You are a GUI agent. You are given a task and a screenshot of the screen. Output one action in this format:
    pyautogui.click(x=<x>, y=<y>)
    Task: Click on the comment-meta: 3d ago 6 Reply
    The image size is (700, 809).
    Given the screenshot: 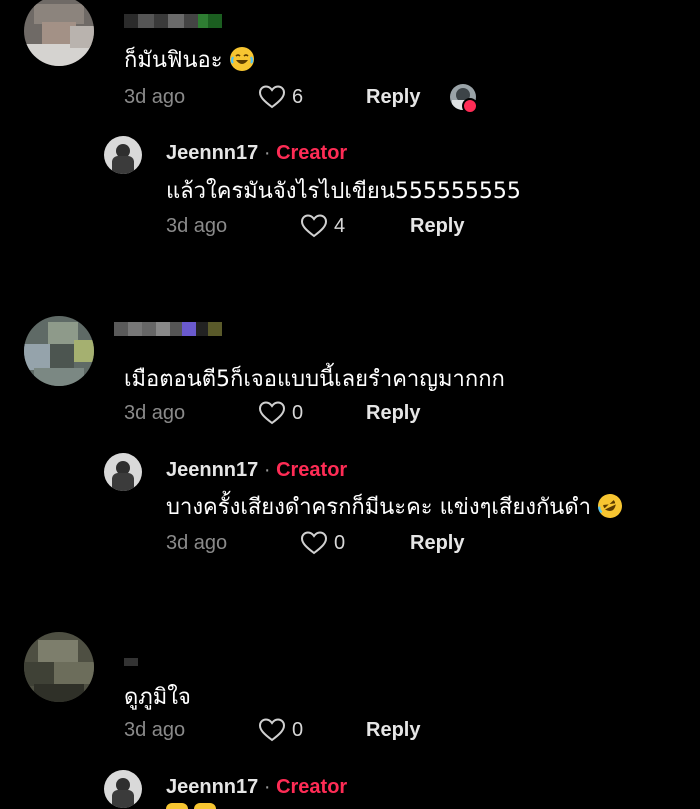 What is the action you would take?
    pyautogui.click(x=394, y=97)
    